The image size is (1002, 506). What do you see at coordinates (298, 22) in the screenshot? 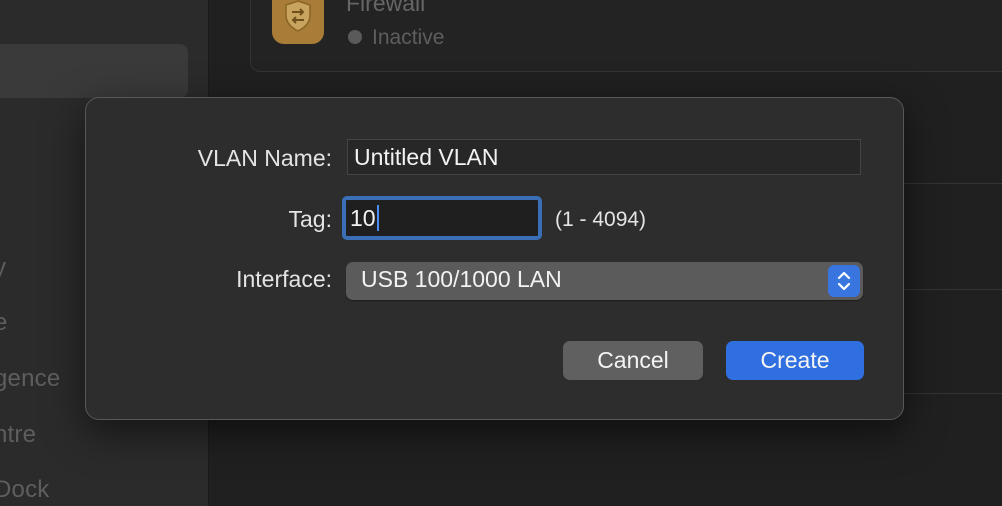
I see `firewall-shield-icon` at bounding box center [298, 22].